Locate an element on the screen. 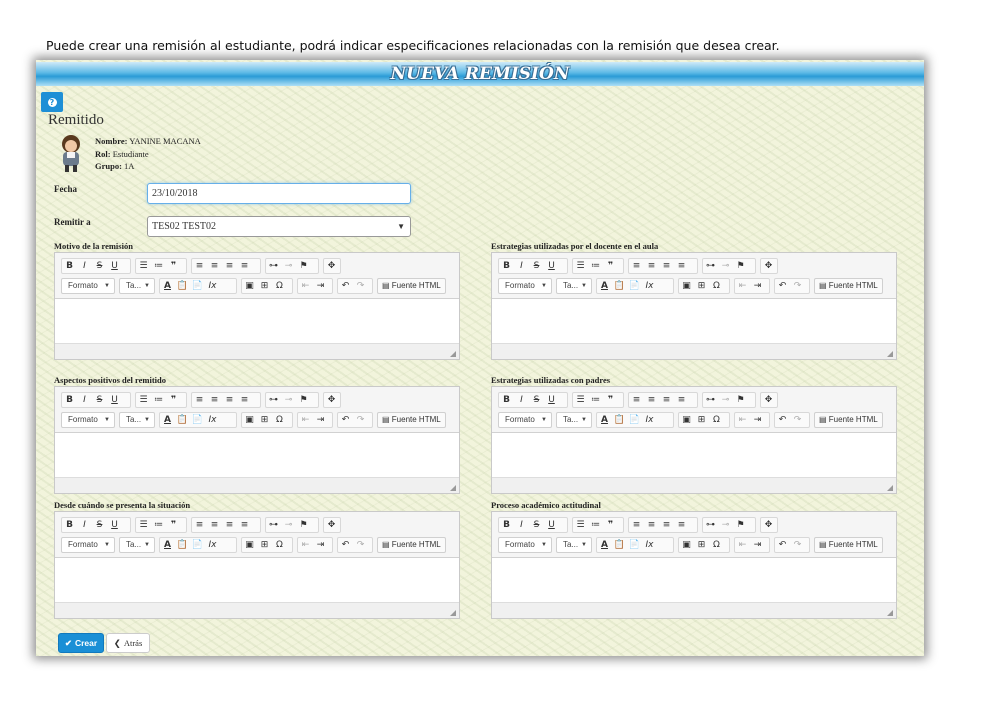 The image size is (981, 714). create-button: ✔ Crear is located at coordinates (81, 643).